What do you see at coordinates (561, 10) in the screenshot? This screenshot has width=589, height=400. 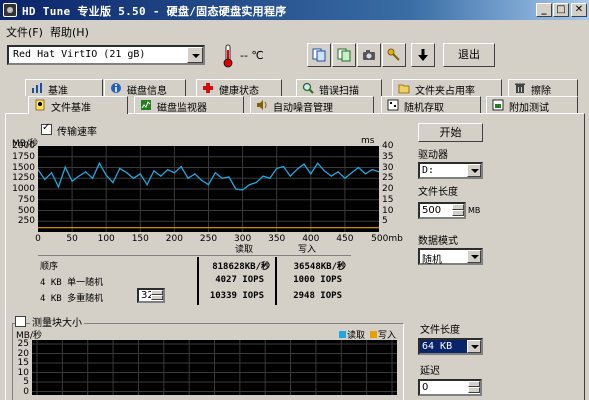 I see `maximize-button: □` at bounding box center [561, 10].